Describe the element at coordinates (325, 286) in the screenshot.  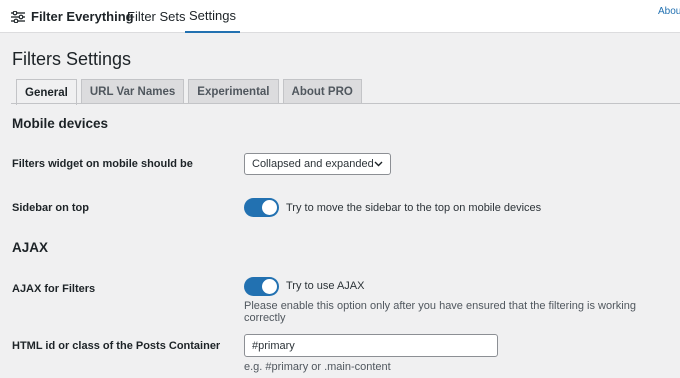
I see `ajax-for-filters-text: Try to use AJAX` at that location.